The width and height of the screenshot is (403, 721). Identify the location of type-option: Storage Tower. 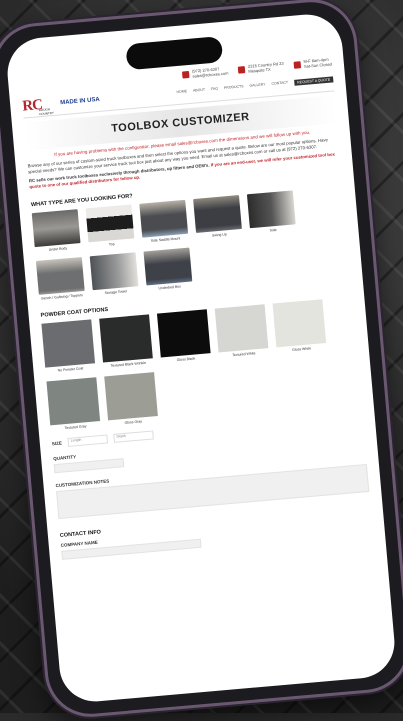
(114, 274).